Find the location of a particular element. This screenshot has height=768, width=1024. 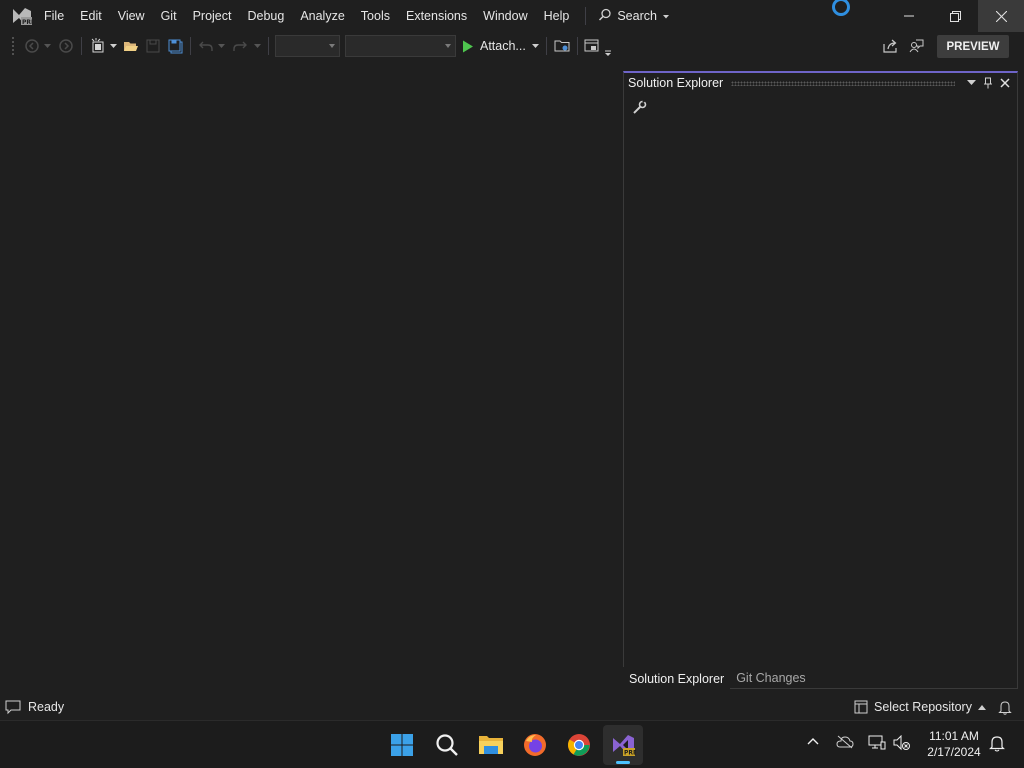

repository-icon is located at coordinates (861, 707).